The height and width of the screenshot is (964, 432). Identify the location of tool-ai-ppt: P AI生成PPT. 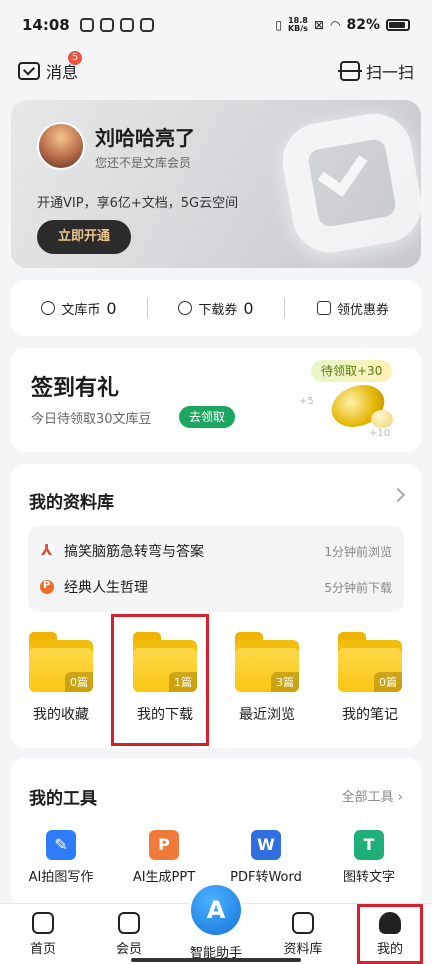
(164, 857).